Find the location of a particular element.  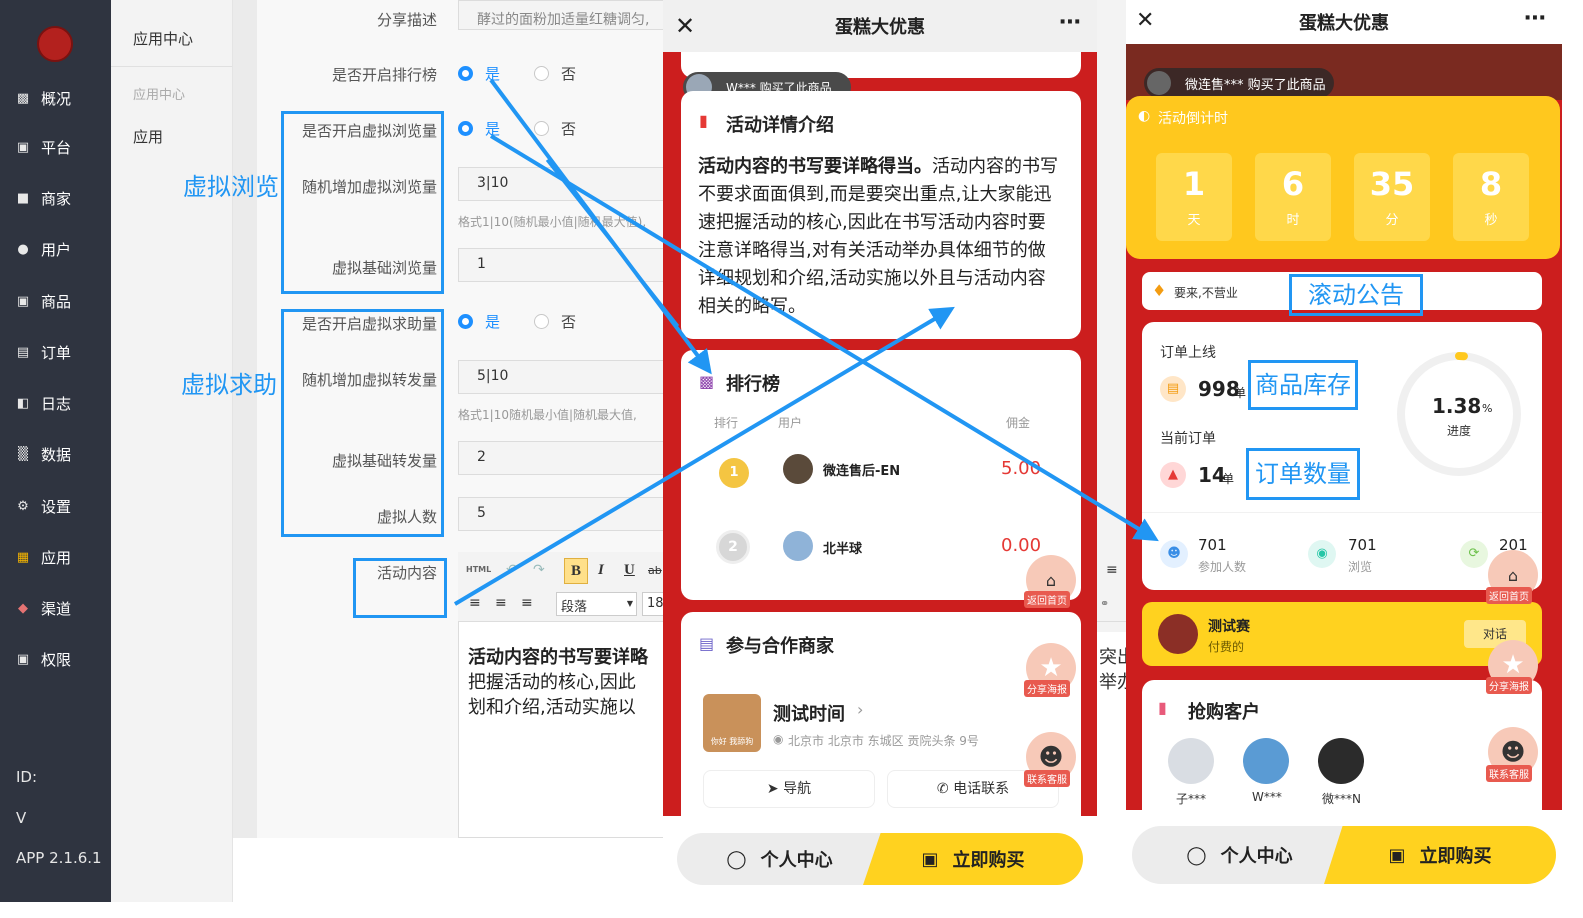

phone2-personal-center-button: ◯ 个人中心 is located at coordinates (1239, 855).